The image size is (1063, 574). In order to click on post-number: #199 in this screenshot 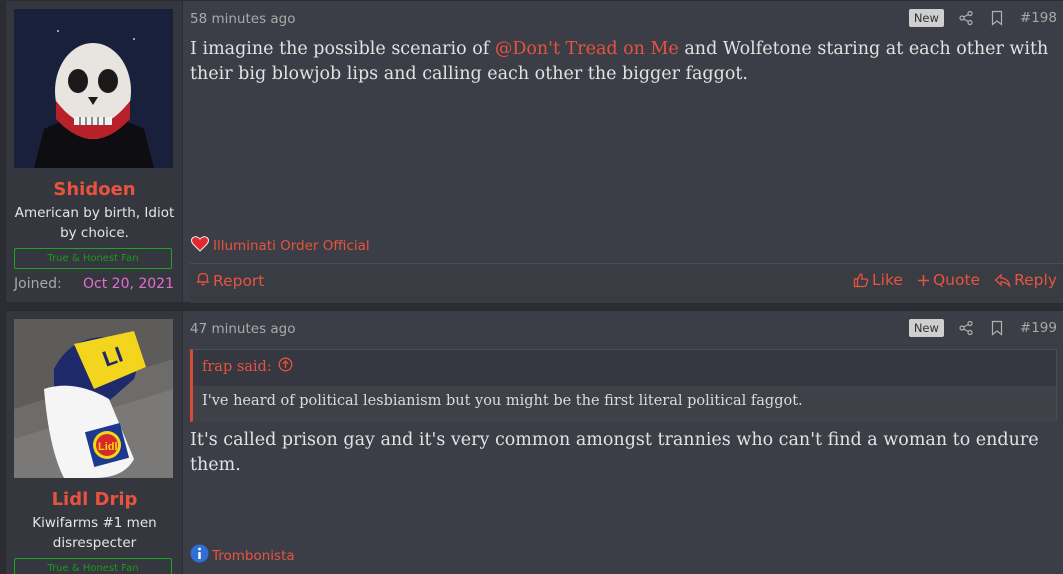, I will do `click(1038, 328)`.